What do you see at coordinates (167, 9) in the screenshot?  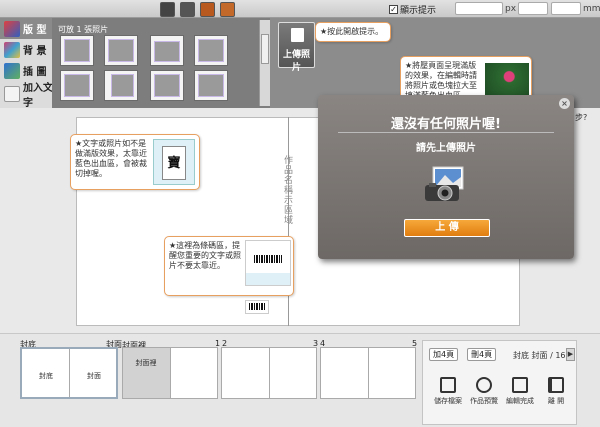 I see `settings-icon` at bounding box center [167, 9].